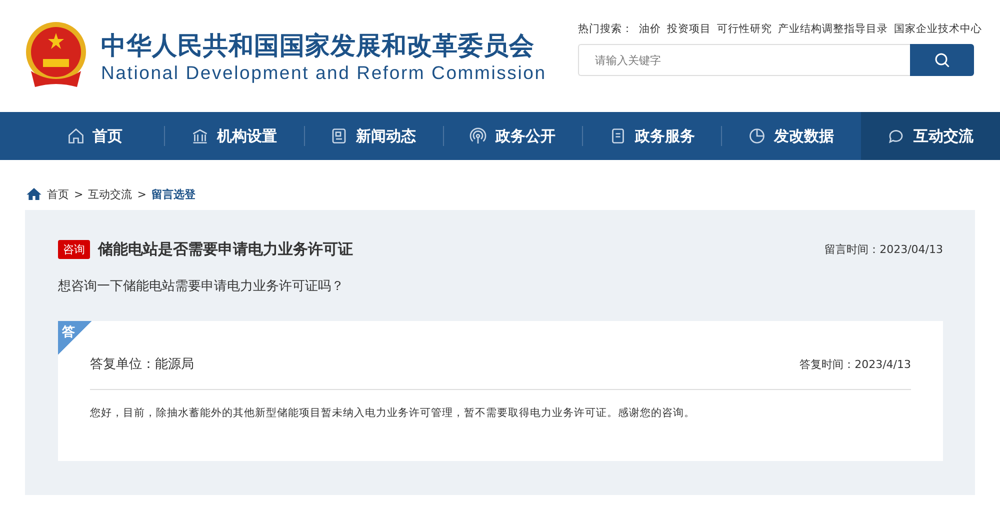  What do you see at coordinates (833, 29) in the screenshot?
I see `hot-search-link: 产业结构调整指导目录` at bounding box center [833, 29].